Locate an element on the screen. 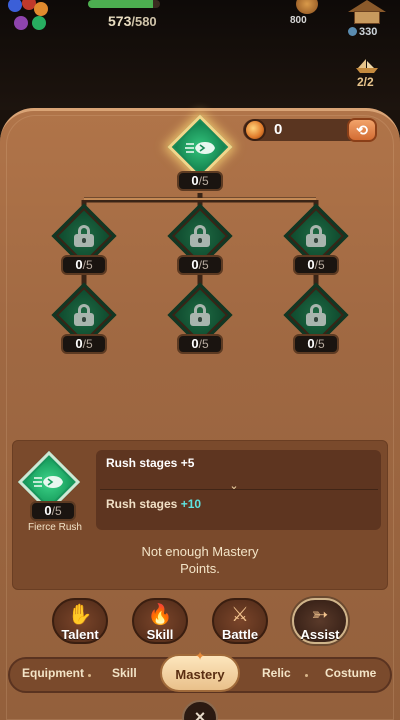  category-skill-button: 🔥 Skill is located at coordinates (160, 621).